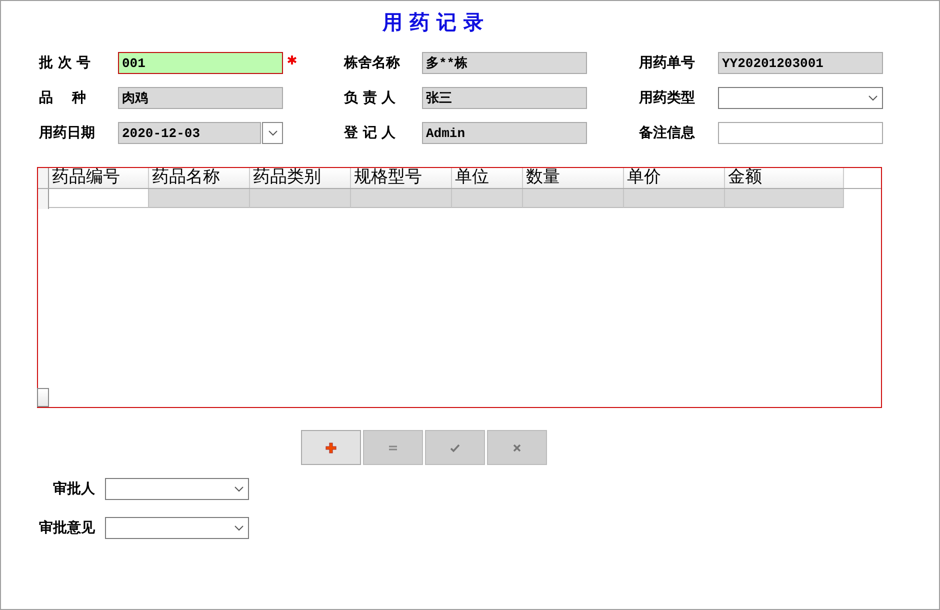 The height and width of the screenshot is (610, 940). I want to click on input-field: 多**栋, so click(504, 63).